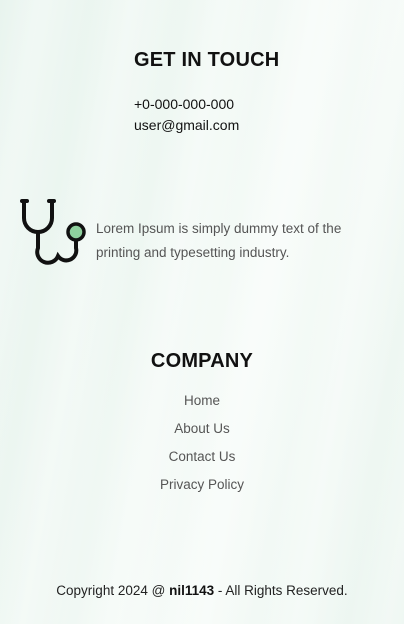  Describe the element at coordinates (269, 125) in the screenshot. I see `contact-email: user@gmail.com` at that location.